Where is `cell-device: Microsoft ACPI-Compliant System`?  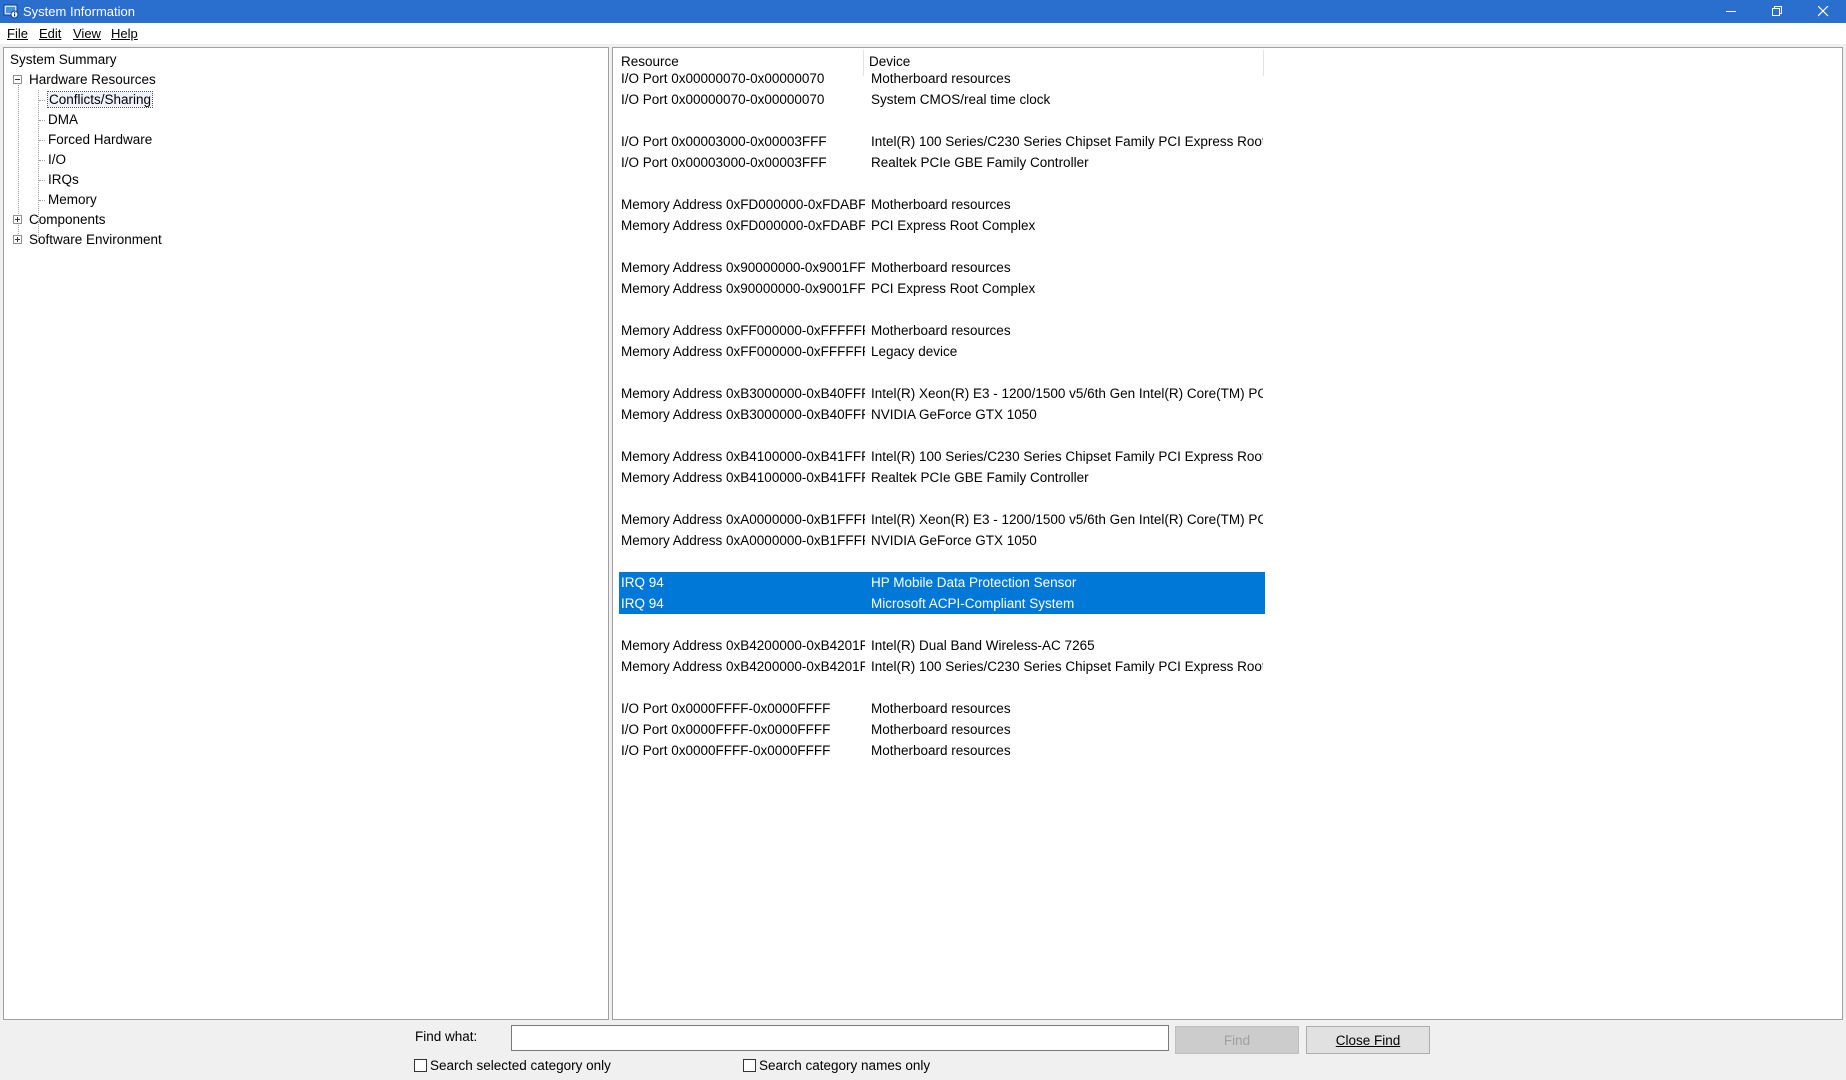
cell-device: Microsoft ACPI-Compliant System is located at coordinates (973, 603).